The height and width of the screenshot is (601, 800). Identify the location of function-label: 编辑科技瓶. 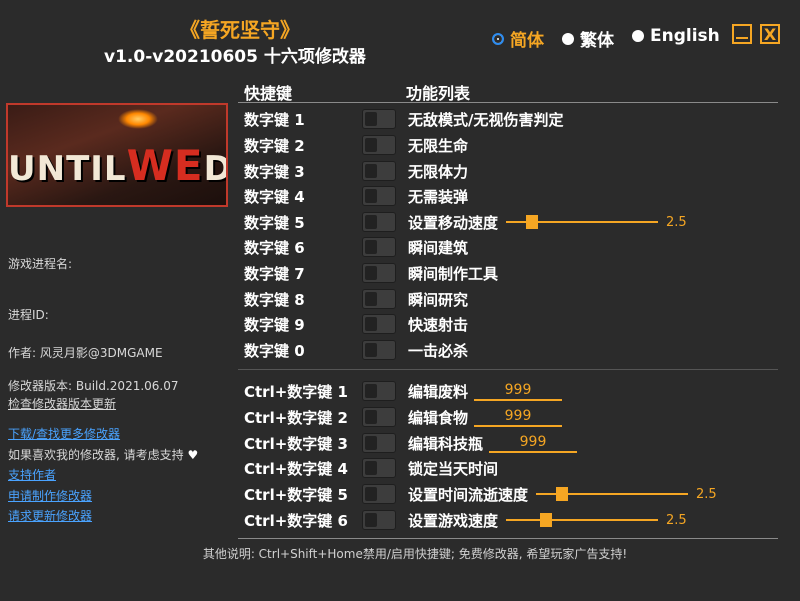
(446, 443).